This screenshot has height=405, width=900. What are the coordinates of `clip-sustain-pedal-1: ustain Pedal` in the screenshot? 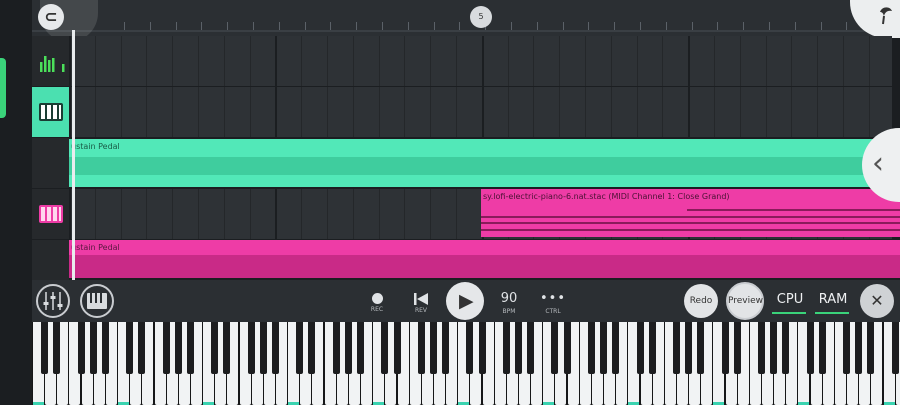 It's located at (484, 163).